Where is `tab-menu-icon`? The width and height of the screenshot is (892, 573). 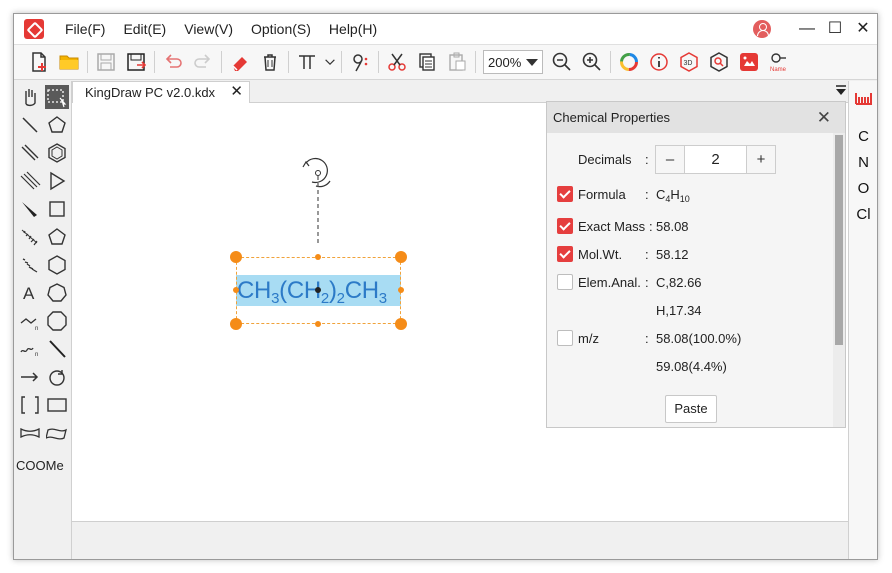
tab-menu-icon is located at coordinates (841, 91).